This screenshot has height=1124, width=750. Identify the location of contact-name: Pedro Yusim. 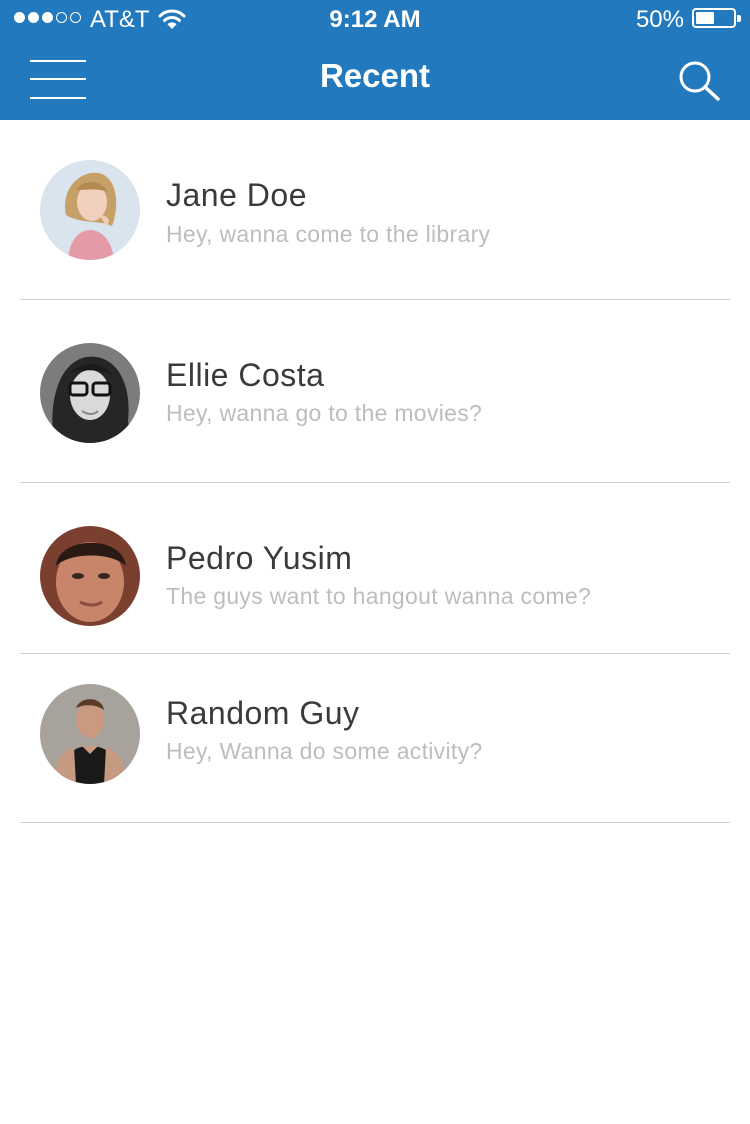
(259, 558).